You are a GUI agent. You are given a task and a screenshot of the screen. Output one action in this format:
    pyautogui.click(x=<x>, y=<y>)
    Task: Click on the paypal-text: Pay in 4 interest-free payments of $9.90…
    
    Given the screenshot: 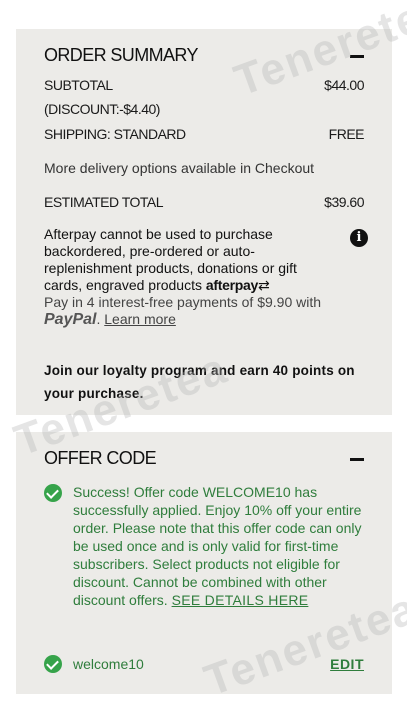 What is the action you would take?
    pyautogui.click(x=183, y=302)
    